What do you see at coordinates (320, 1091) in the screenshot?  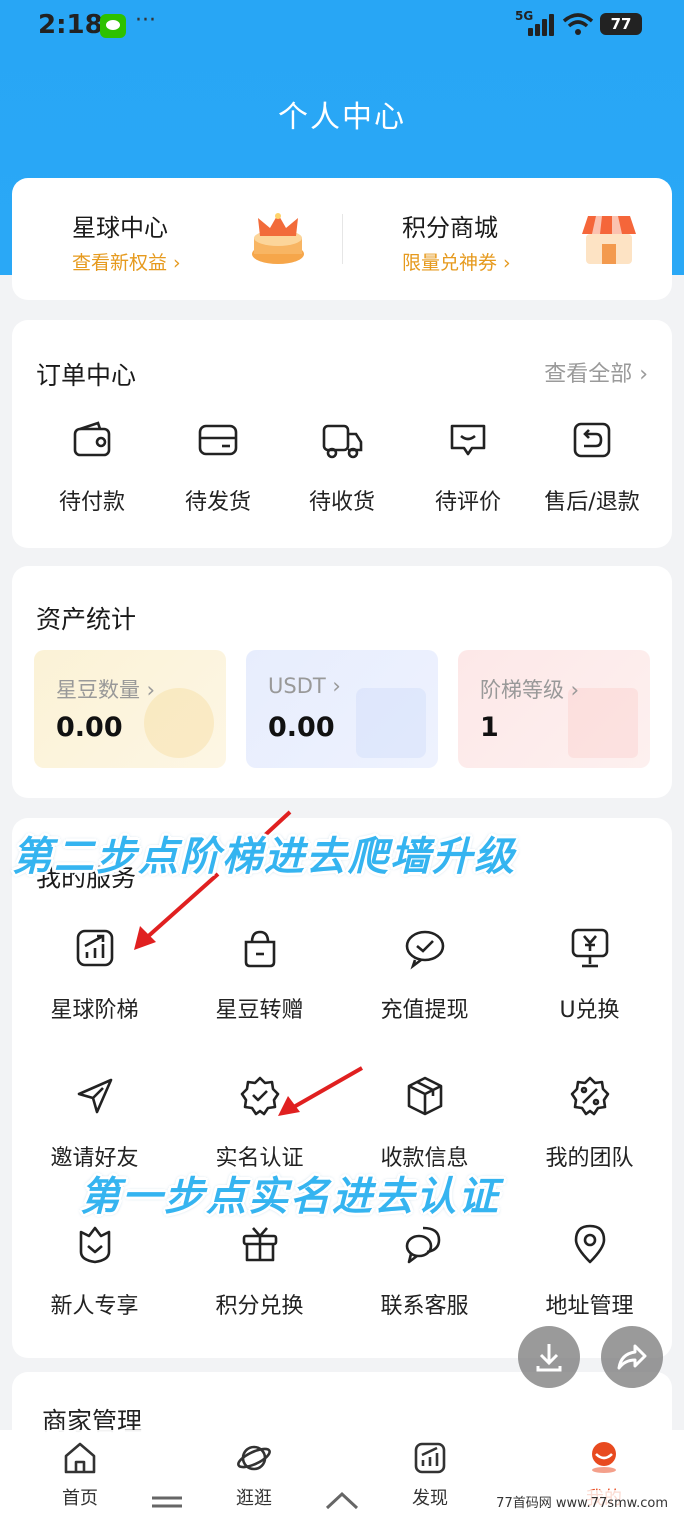 I see `arrow-annotation` at bounding box center [320, 1091].